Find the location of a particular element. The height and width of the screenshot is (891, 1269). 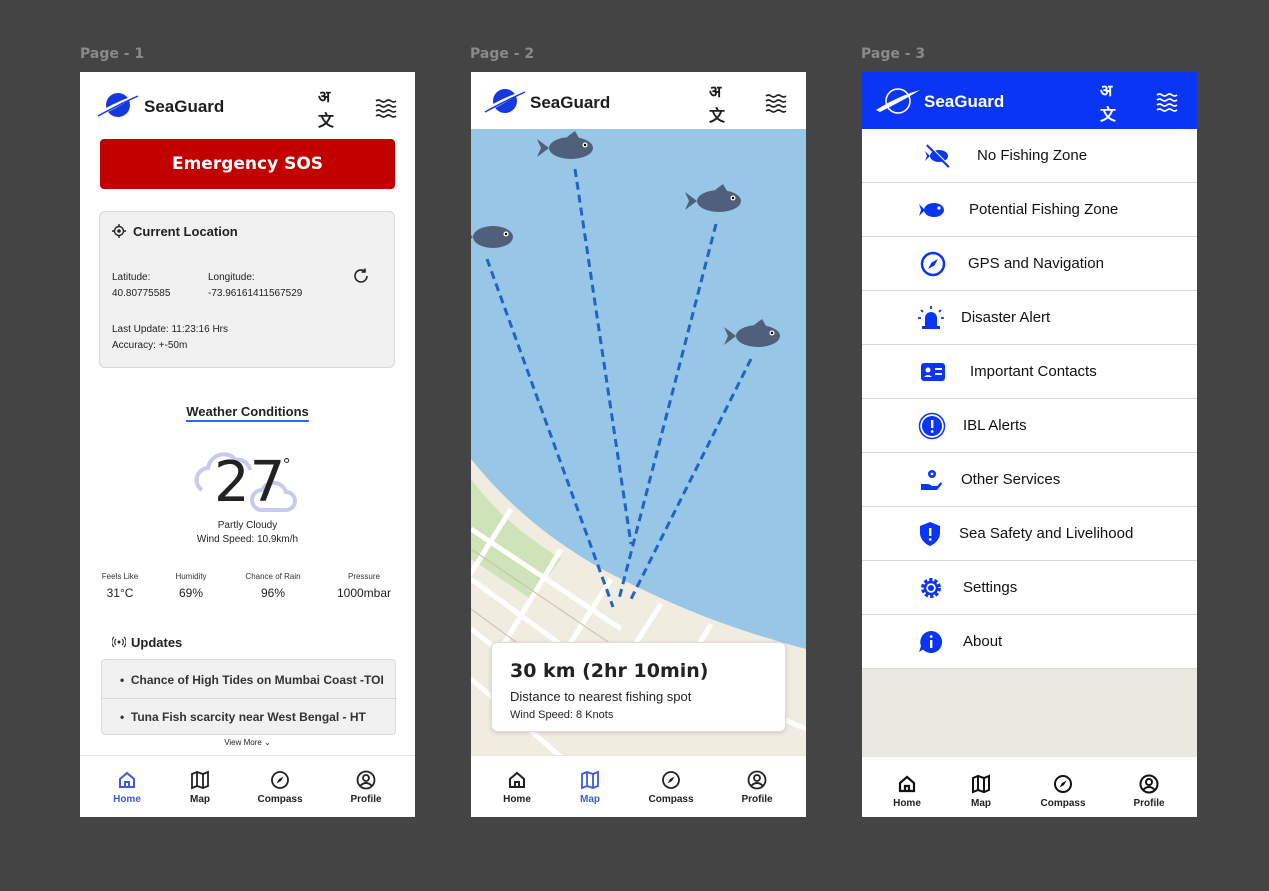

wind-speed: Wind Speed: 10.9km/h is located at coordinates (247, 539).